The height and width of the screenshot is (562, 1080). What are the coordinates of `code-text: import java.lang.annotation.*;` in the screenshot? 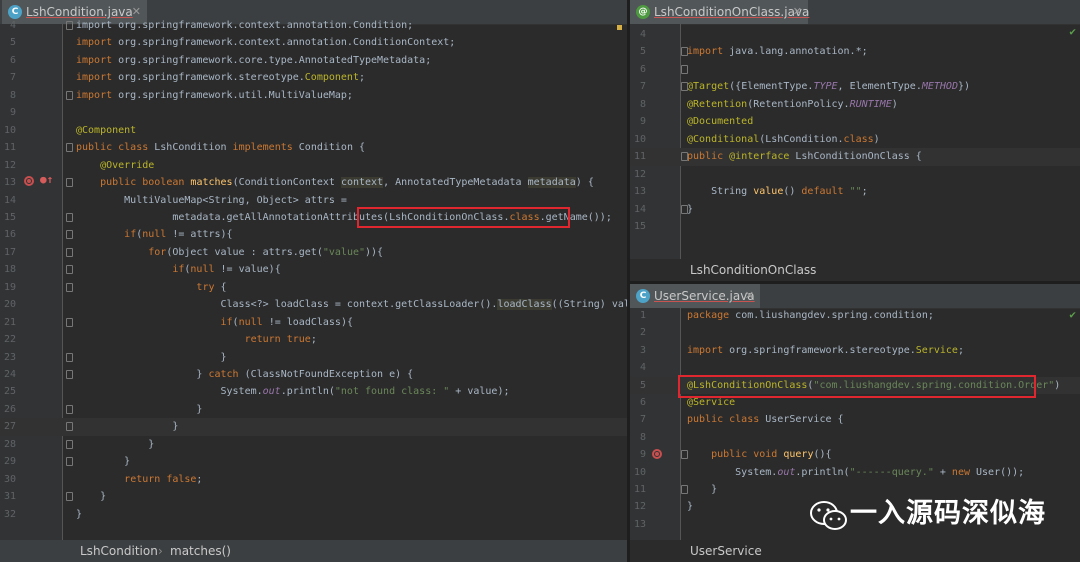 It's located at (777, 52).